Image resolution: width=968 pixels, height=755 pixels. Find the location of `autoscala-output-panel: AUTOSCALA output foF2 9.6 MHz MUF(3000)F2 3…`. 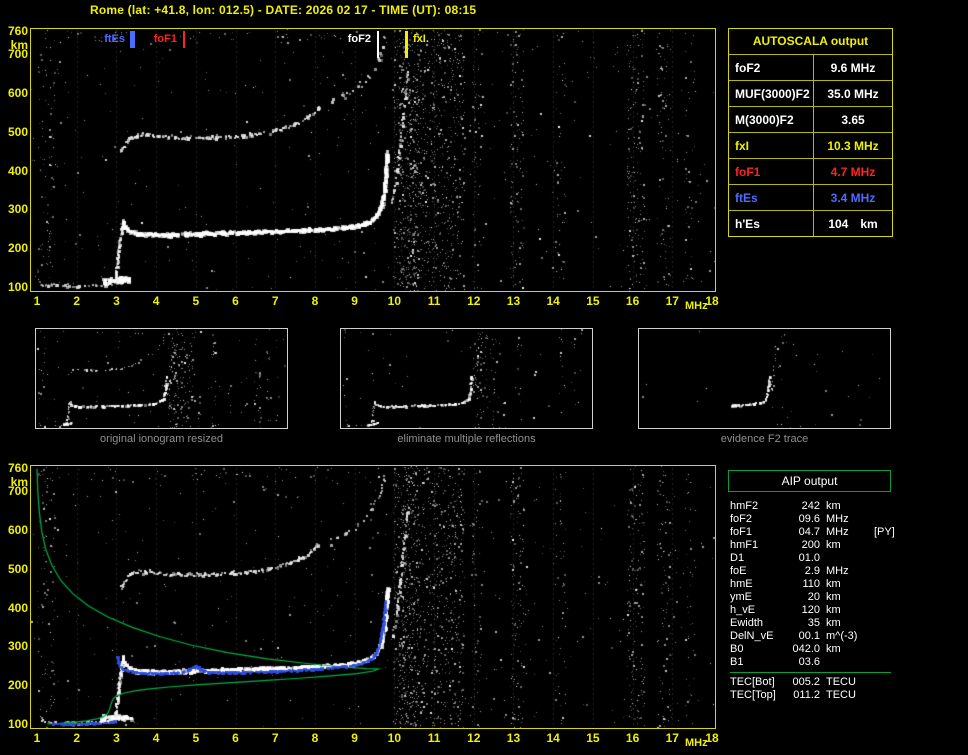

autoscala-output-panel: AUTOSCALA output foF2 9.6 MHz MUF(3000)F2 3… is located at coordinates (810, 132).